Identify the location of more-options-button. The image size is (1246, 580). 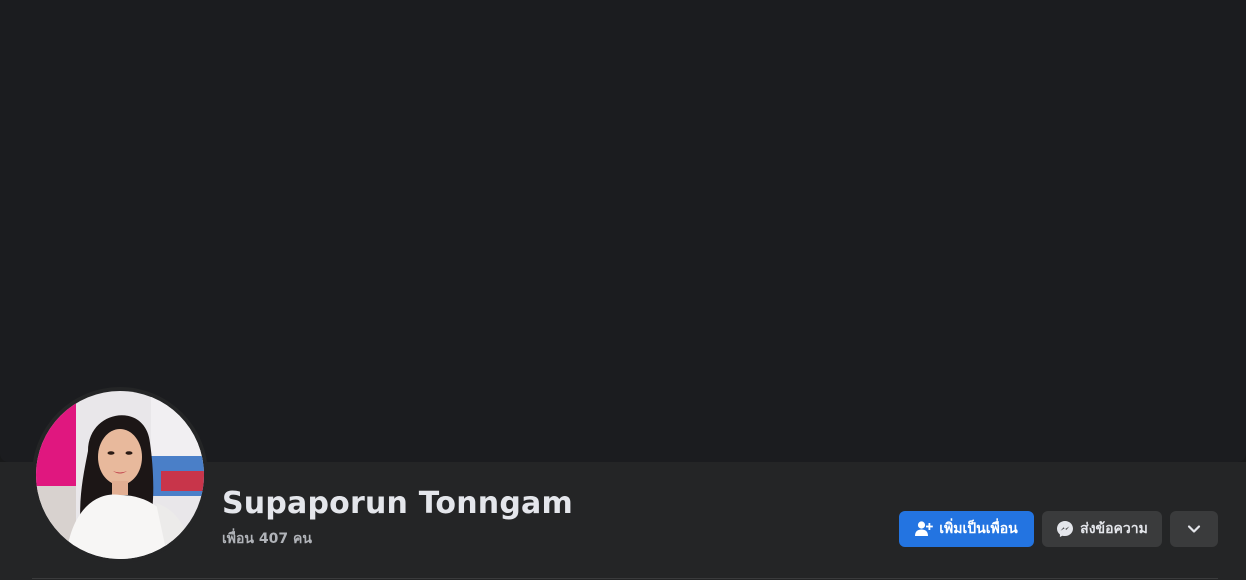
(1194, 529).